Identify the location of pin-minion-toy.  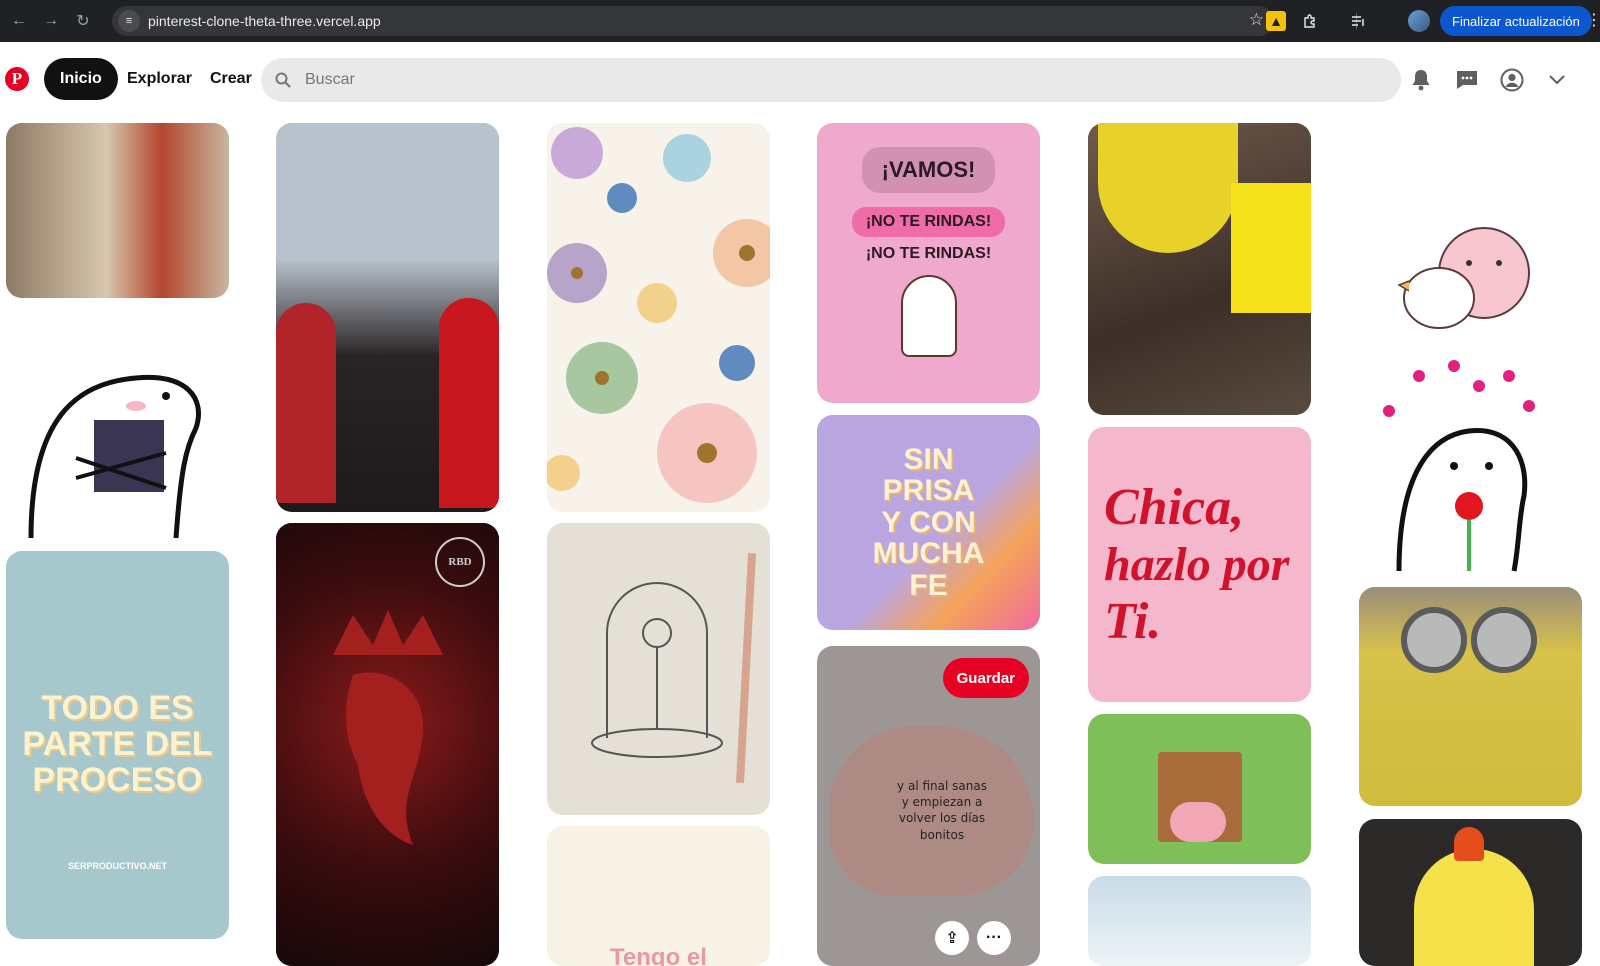
(1199, 269).